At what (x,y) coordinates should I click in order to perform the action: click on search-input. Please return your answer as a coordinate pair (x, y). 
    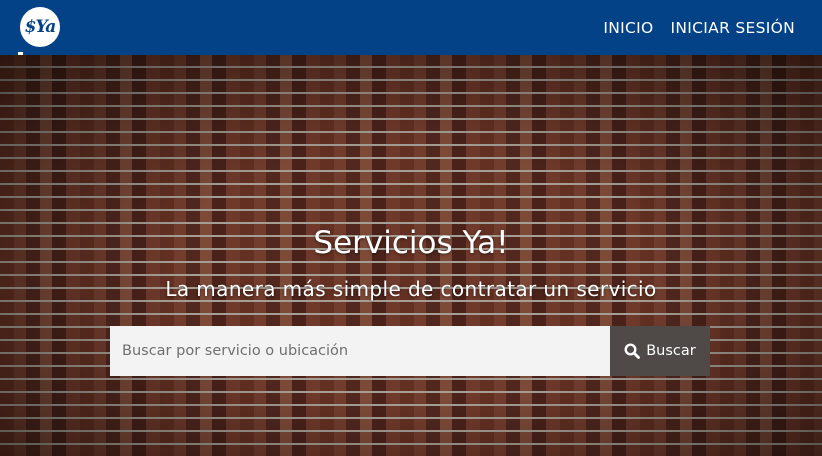
    Looking at the image, I should click on (360, 351).